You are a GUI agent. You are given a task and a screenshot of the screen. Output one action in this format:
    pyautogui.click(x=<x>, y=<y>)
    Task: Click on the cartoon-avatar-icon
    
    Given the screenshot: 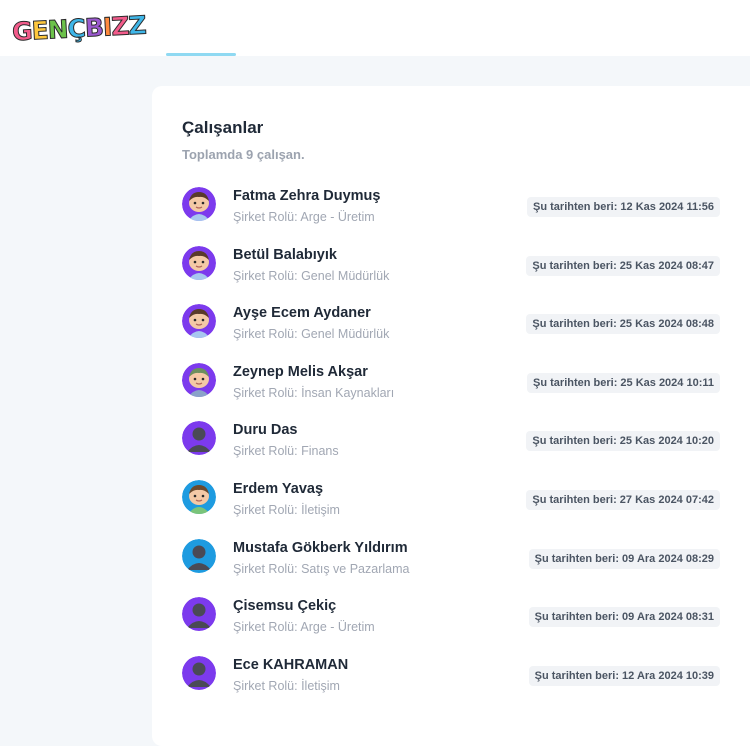 What is the action you would take?
    pyautogui.click(x=199, y=379)
    